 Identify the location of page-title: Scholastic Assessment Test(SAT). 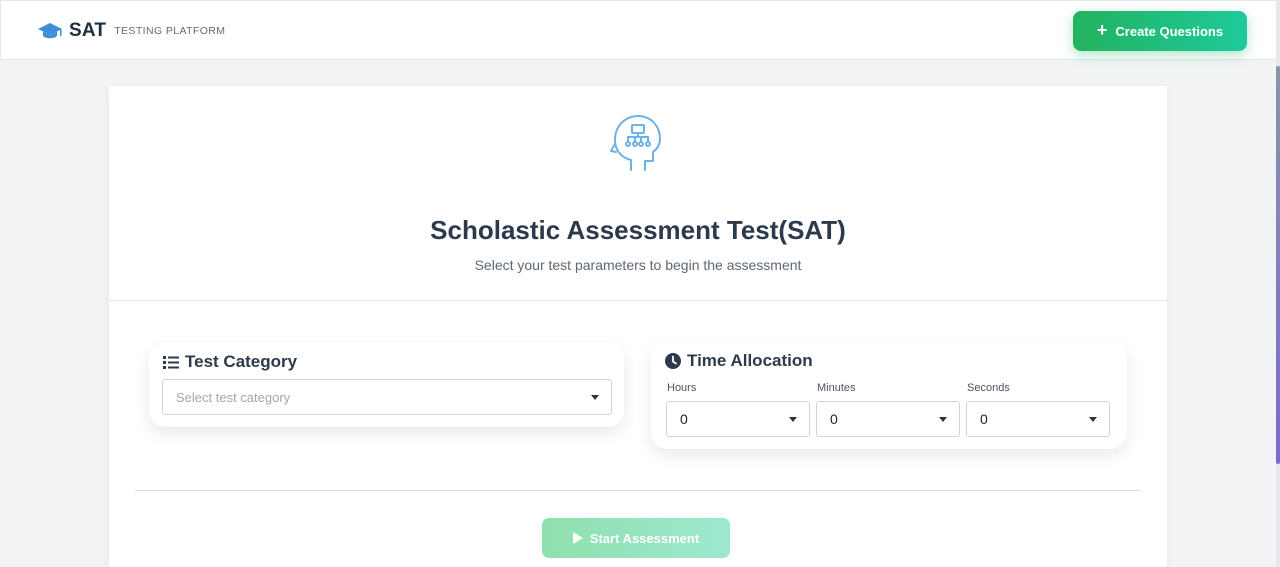
(638, 230).